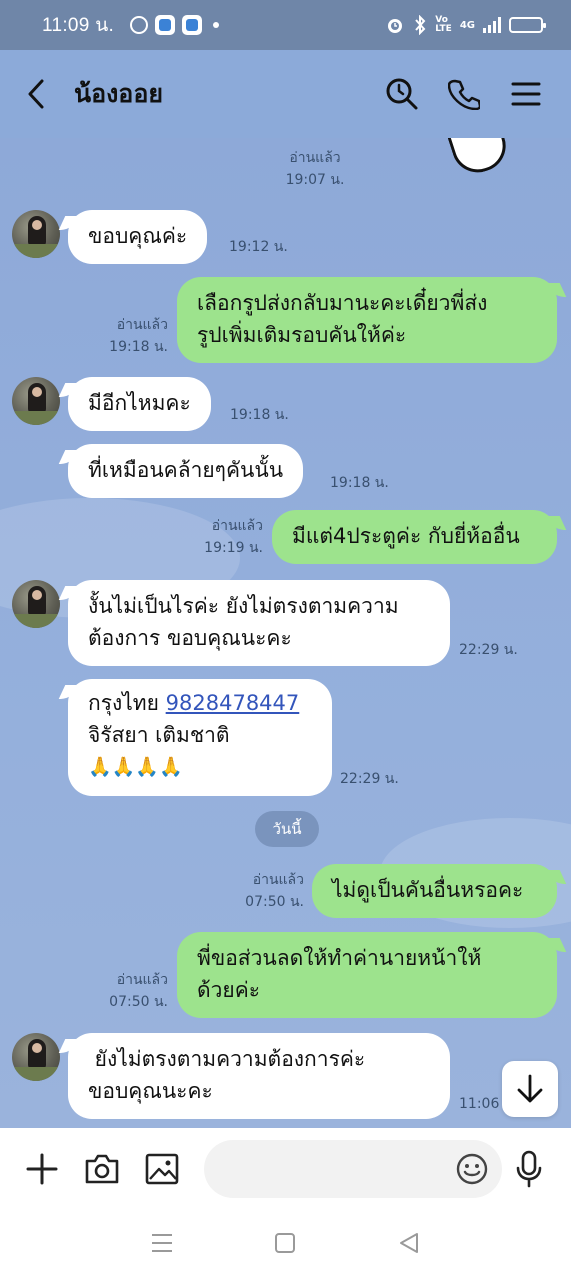 The height and width of the screenshot is (1280, 571). I want to click on alarm-icon, so click(395, 26).